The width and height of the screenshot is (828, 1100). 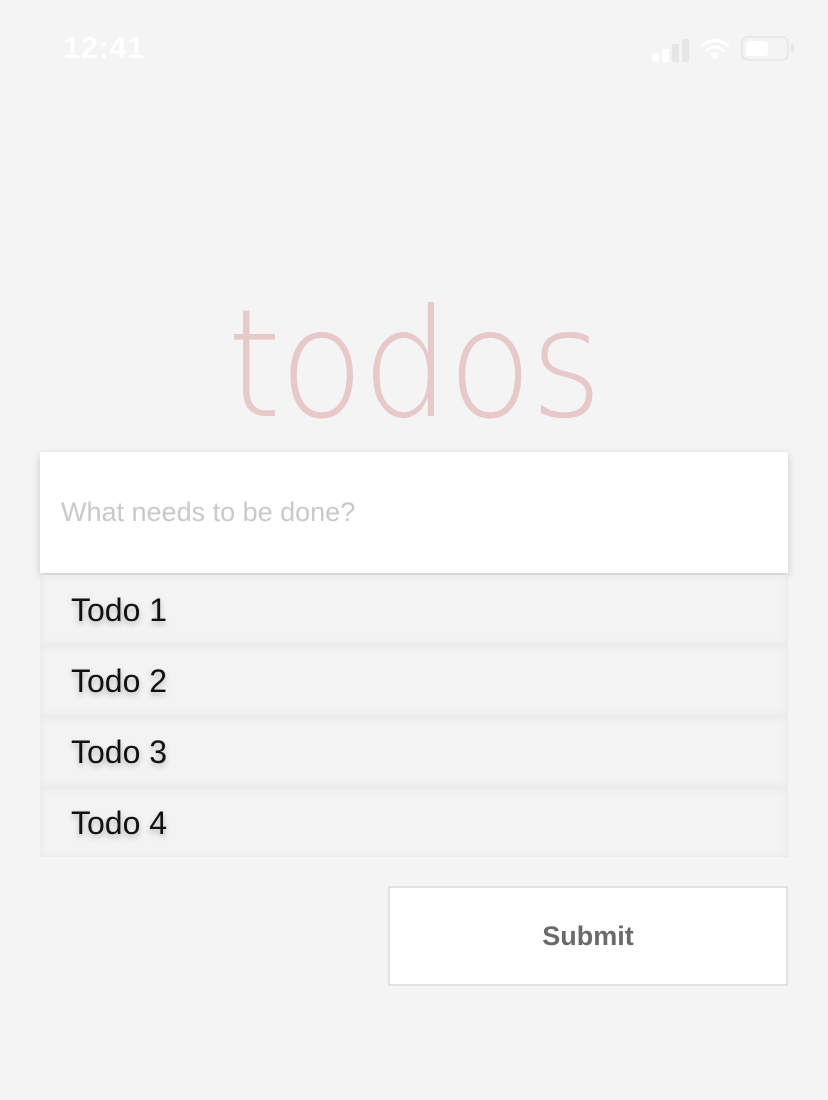 What do you see at coordinates (414, 50) in the screenshot?
I see `status-bar: 12:41` at bounding box center [414, 50].